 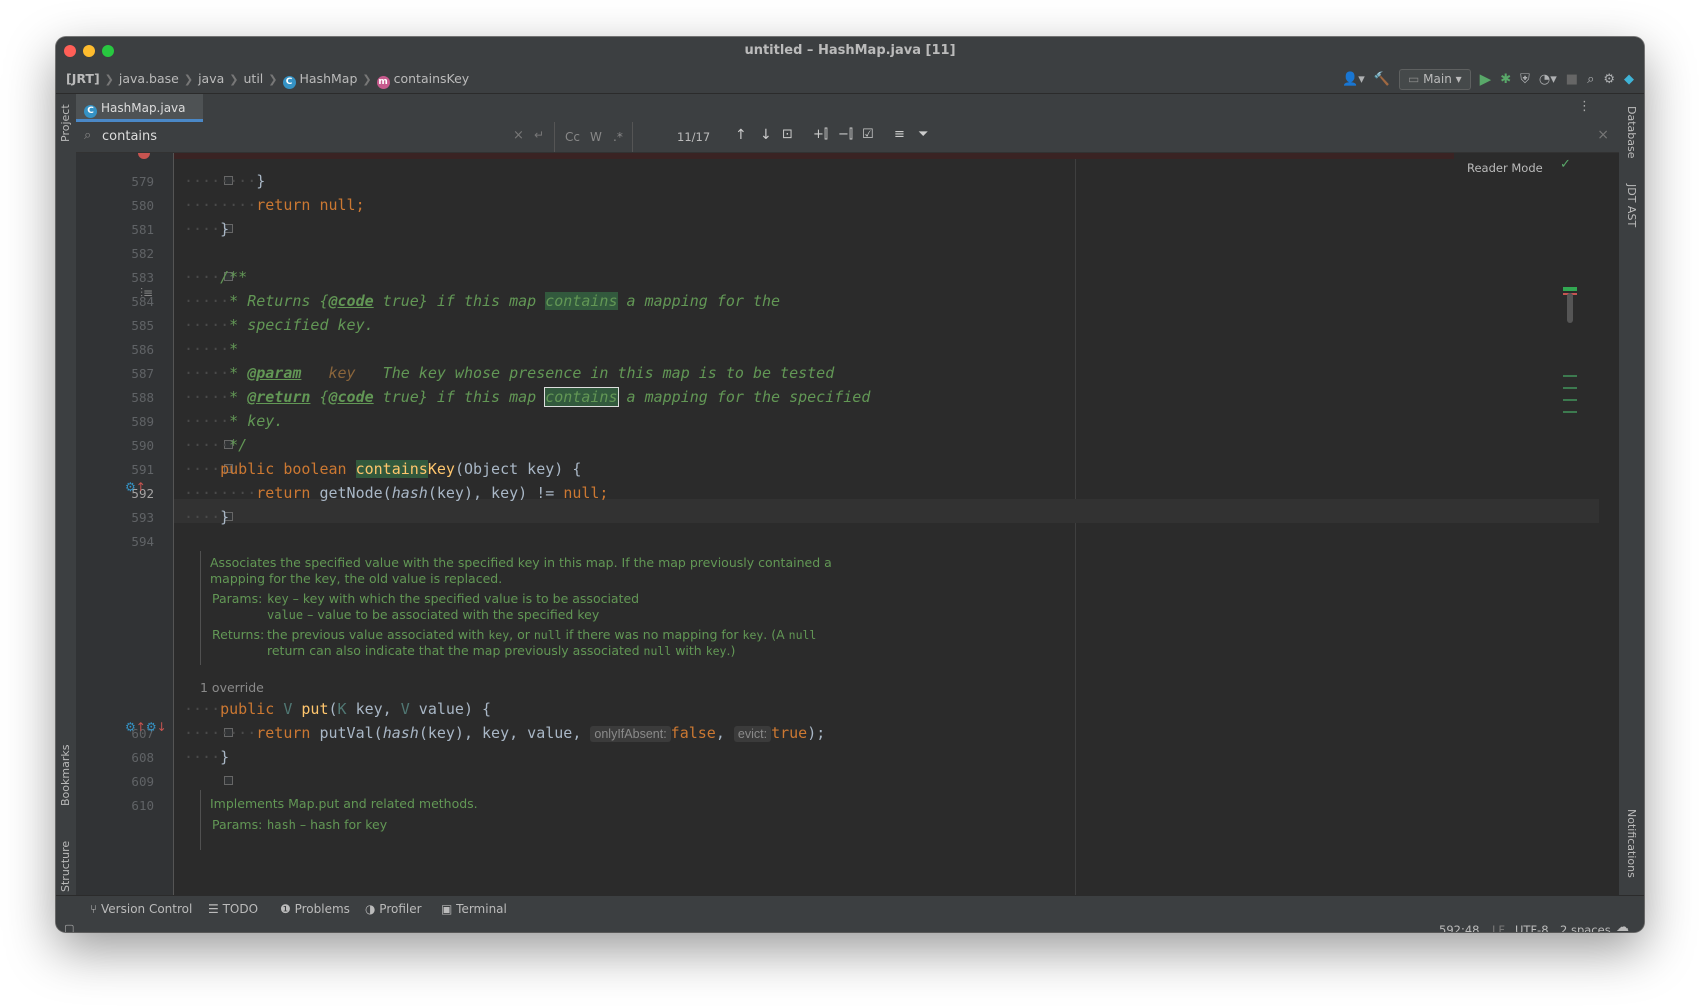 What do you see at coordinates (1505, 79) in the screenshot?
I see `debug-icon: ✱` at bounding box center [1505, 79].